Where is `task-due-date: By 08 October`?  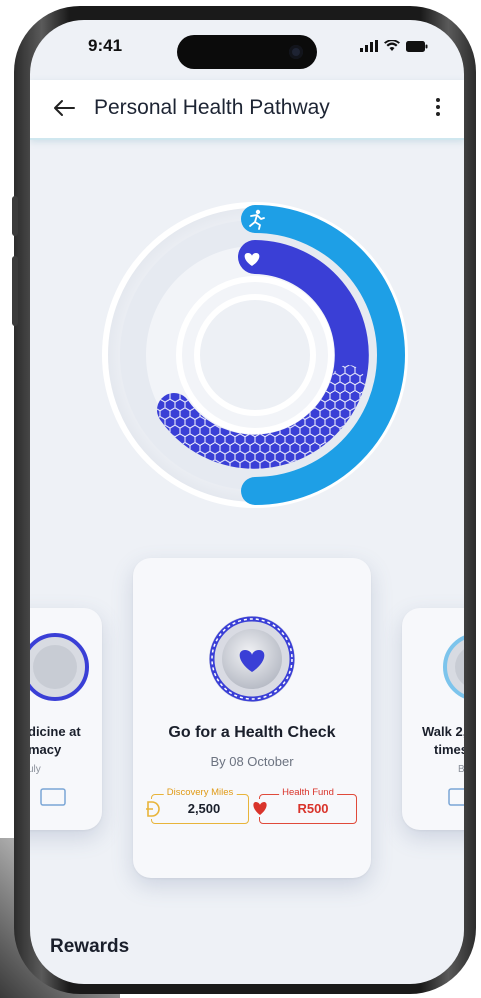
task-due-date: By 08 October is located at coordinates (252, 761).